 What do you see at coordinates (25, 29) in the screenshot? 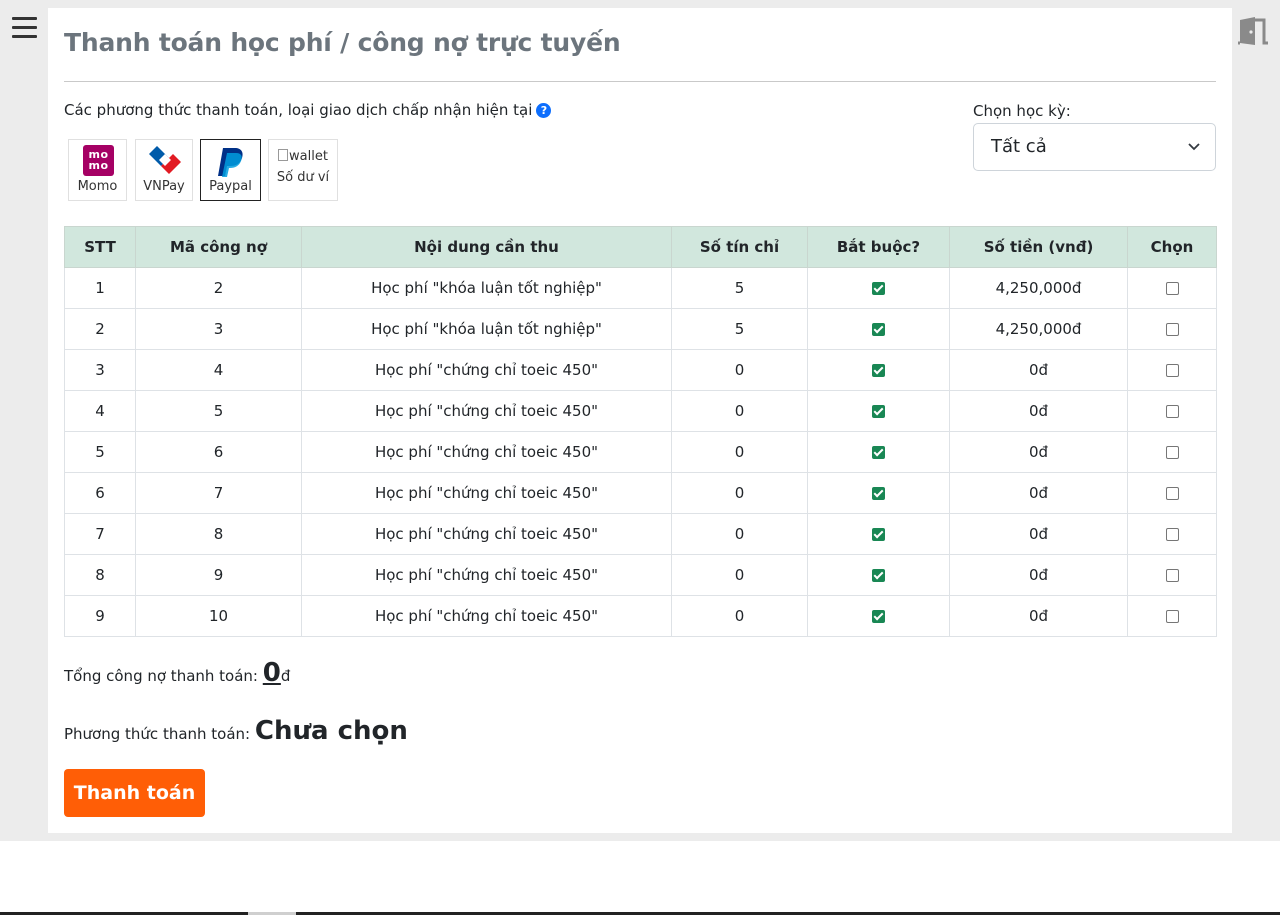
I see `hamburger-menu-icon` at bounding box center [25, 29].